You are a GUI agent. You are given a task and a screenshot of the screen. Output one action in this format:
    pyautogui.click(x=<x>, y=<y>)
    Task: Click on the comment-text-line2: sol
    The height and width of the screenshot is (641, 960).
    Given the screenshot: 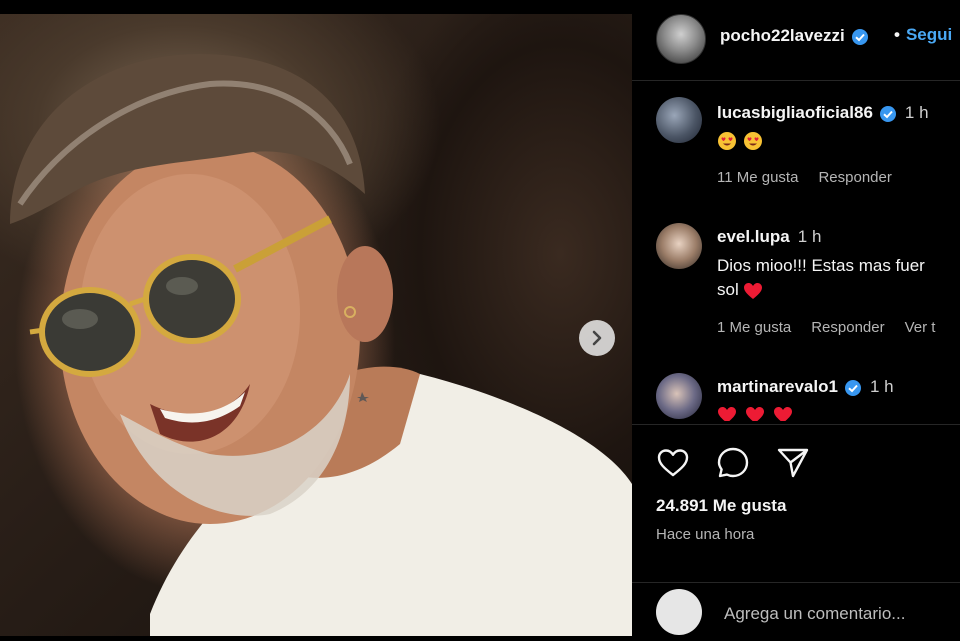 What is the action you would take?
    pyautogui.click(x=744, y=290)
    